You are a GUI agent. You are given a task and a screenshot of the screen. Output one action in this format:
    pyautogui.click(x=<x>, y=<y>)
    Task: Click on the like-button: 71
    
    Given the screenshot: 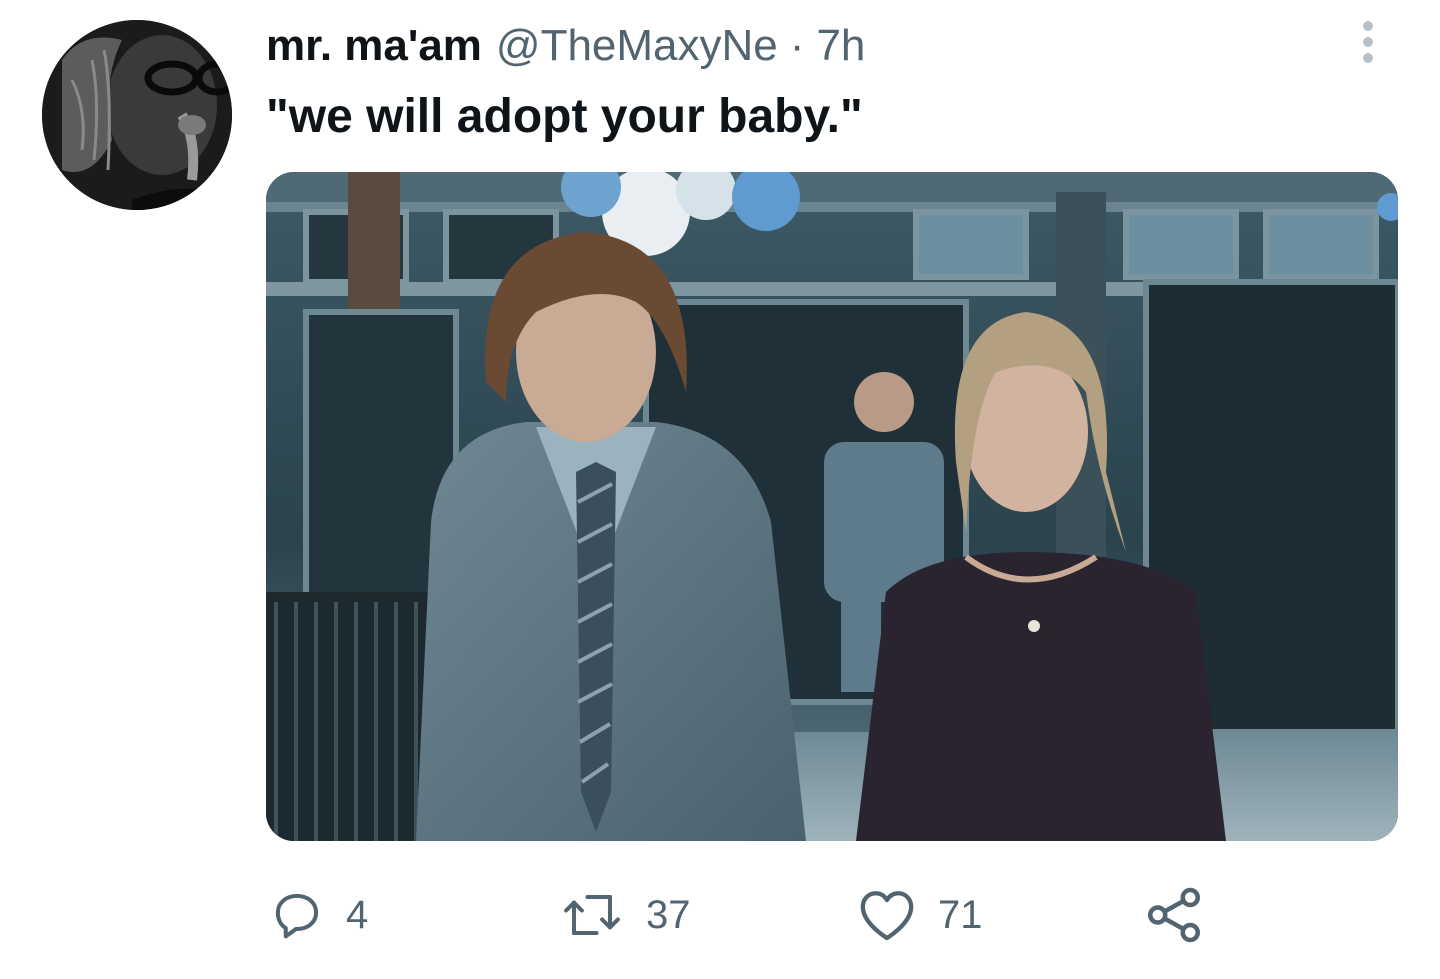 What is the action you would take?
    pyautogui.click(x=920, y=915)
    